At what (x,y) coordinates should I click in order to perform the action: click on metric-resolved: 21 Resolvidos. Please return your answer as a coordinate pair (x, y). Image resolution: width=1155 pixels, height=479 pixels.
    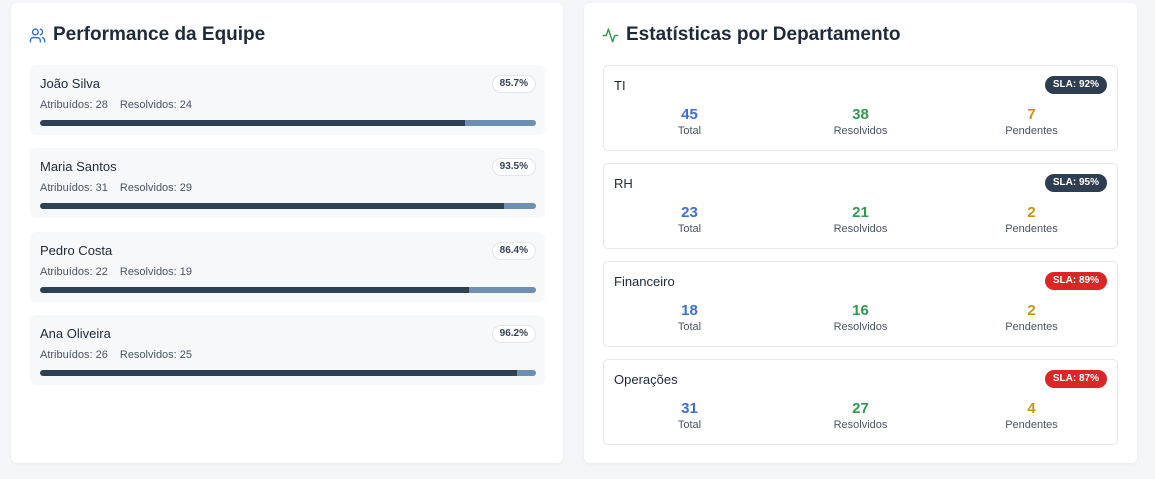
    Looking at the image, I should click on (860, 219).